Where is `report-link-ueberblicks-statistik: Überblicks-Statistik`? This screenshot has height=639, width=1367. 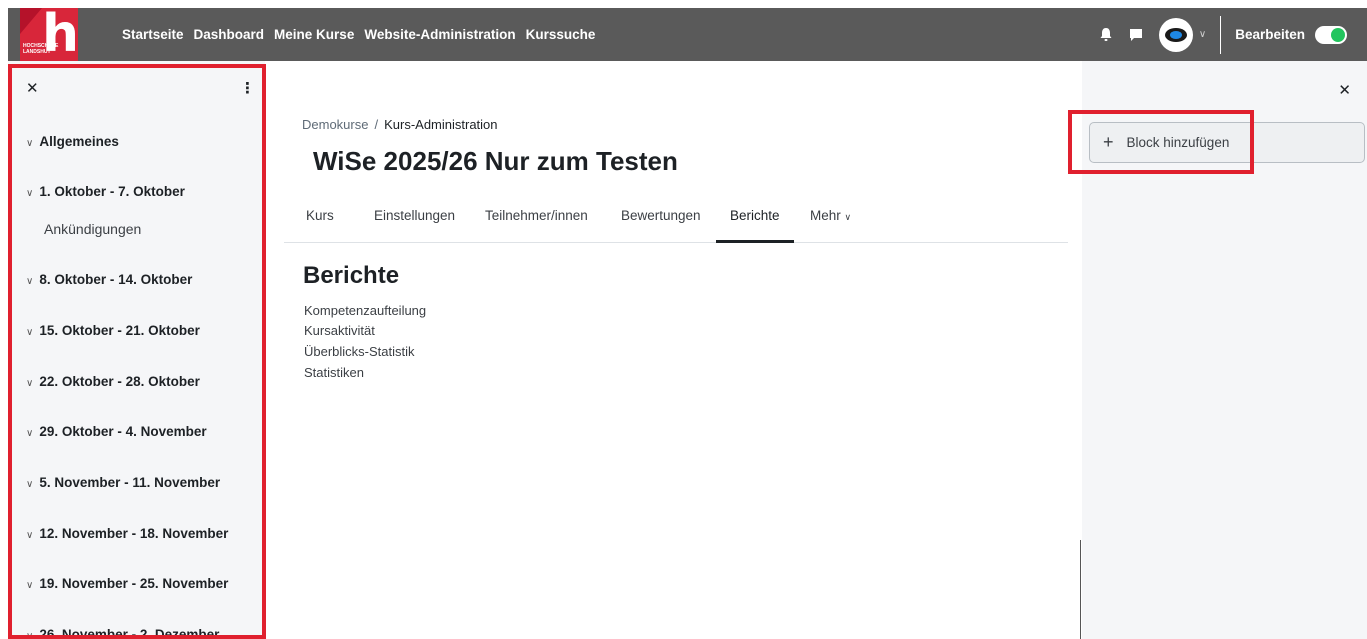
report-link-ueberblicks-statistik: Überblicks-Statistik is located at coordinates (359, 351).